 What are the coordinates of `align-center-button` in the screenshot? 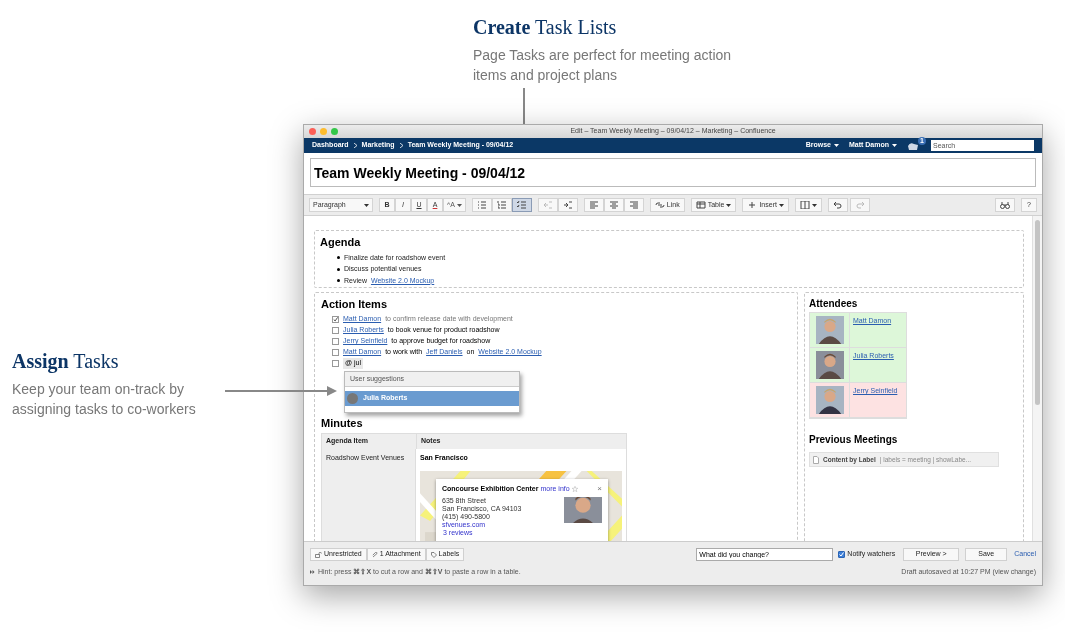 It's located at (613, 205).